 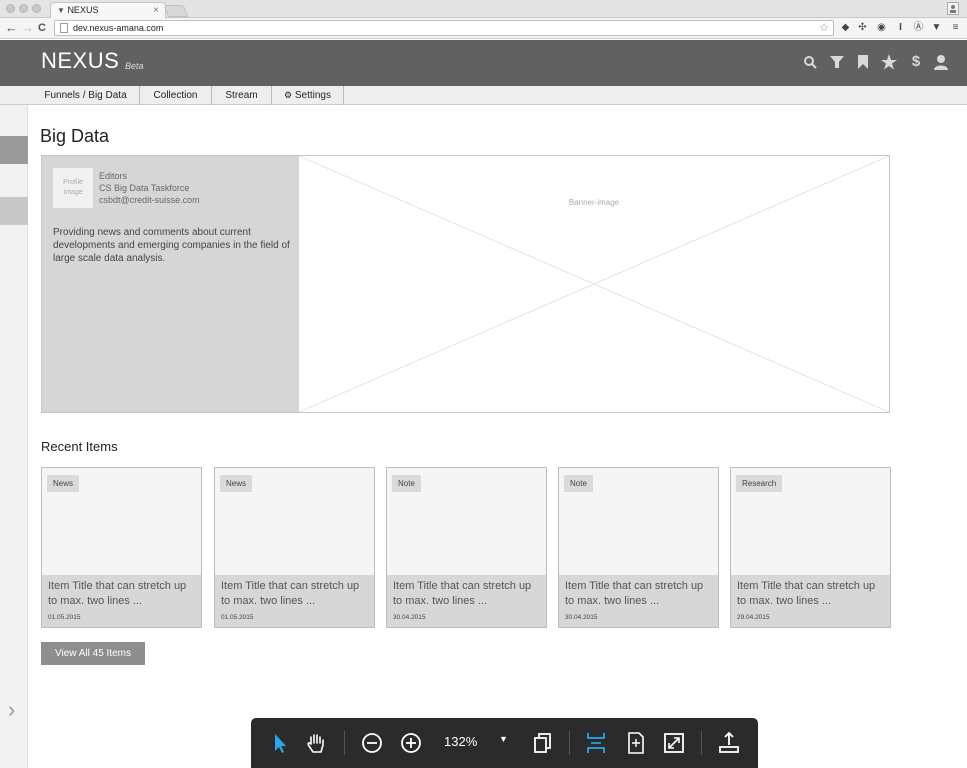 What do you see at coordinates (42, 28) in the screenshot?
I see `reload-button: C` at bounding box center [42, 28].